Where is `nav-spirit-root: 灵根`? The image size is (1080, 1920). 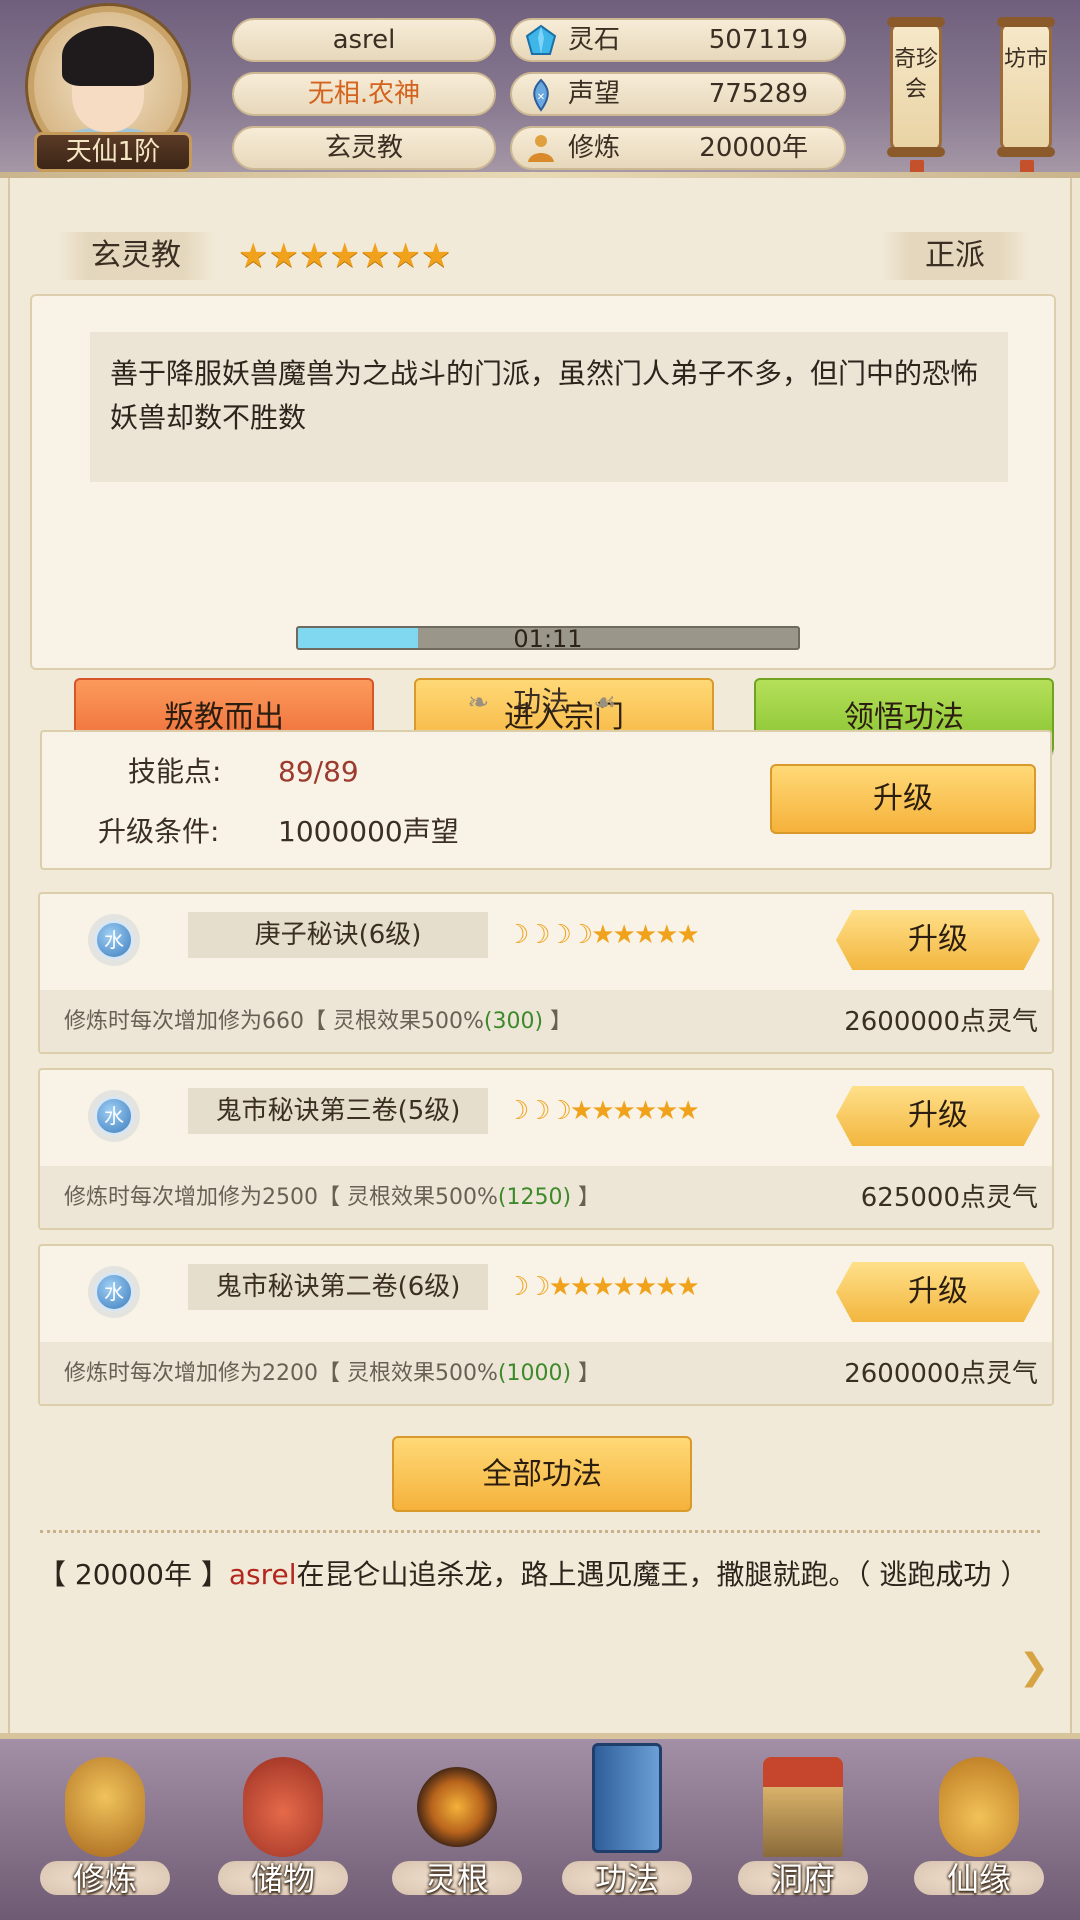
nav-spirit-root: 灵根 is located at coordinates (457, 1834).